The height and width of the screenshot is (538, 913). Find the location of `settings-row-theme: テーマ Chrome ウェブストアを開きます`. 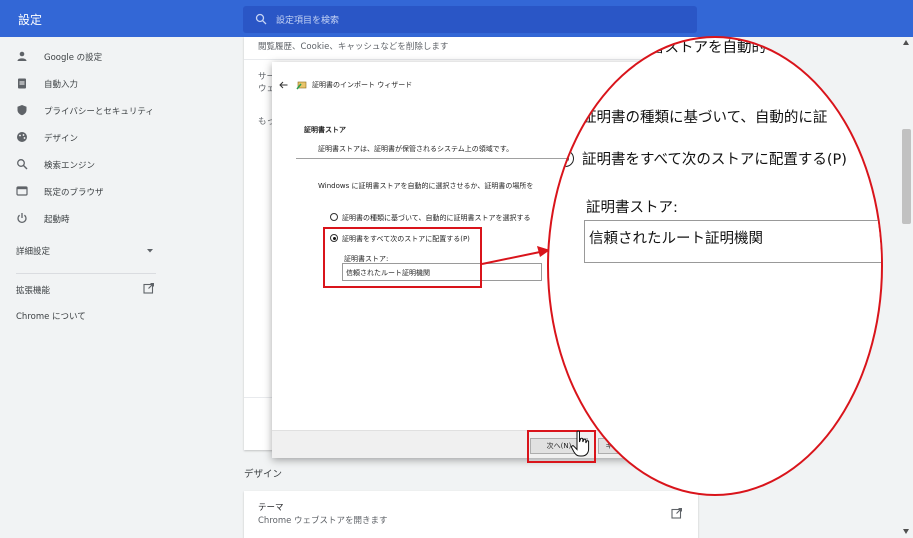

settings-row-theme: テーマ Chrome ウェブストアを開きます is located at coordinates (471, 514).